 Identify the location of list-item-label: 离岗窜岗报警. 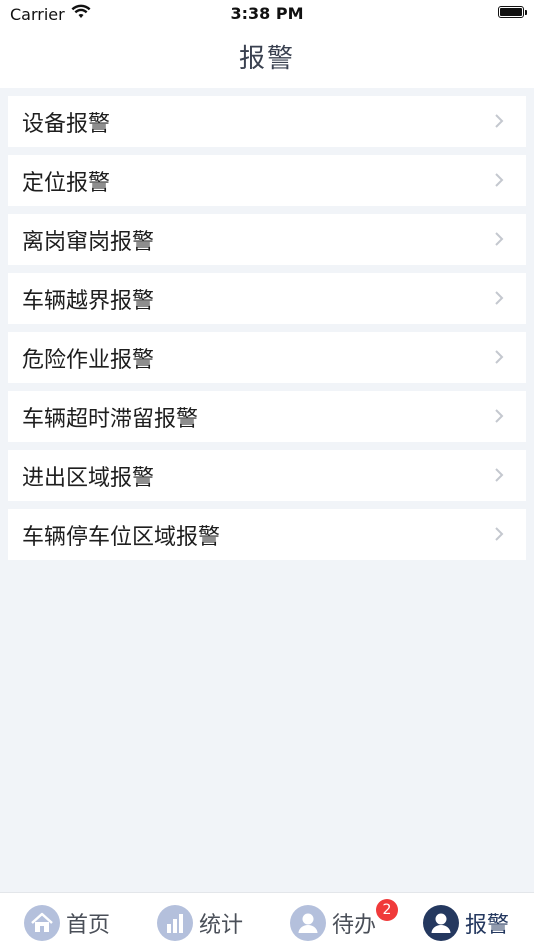
(88, 242).